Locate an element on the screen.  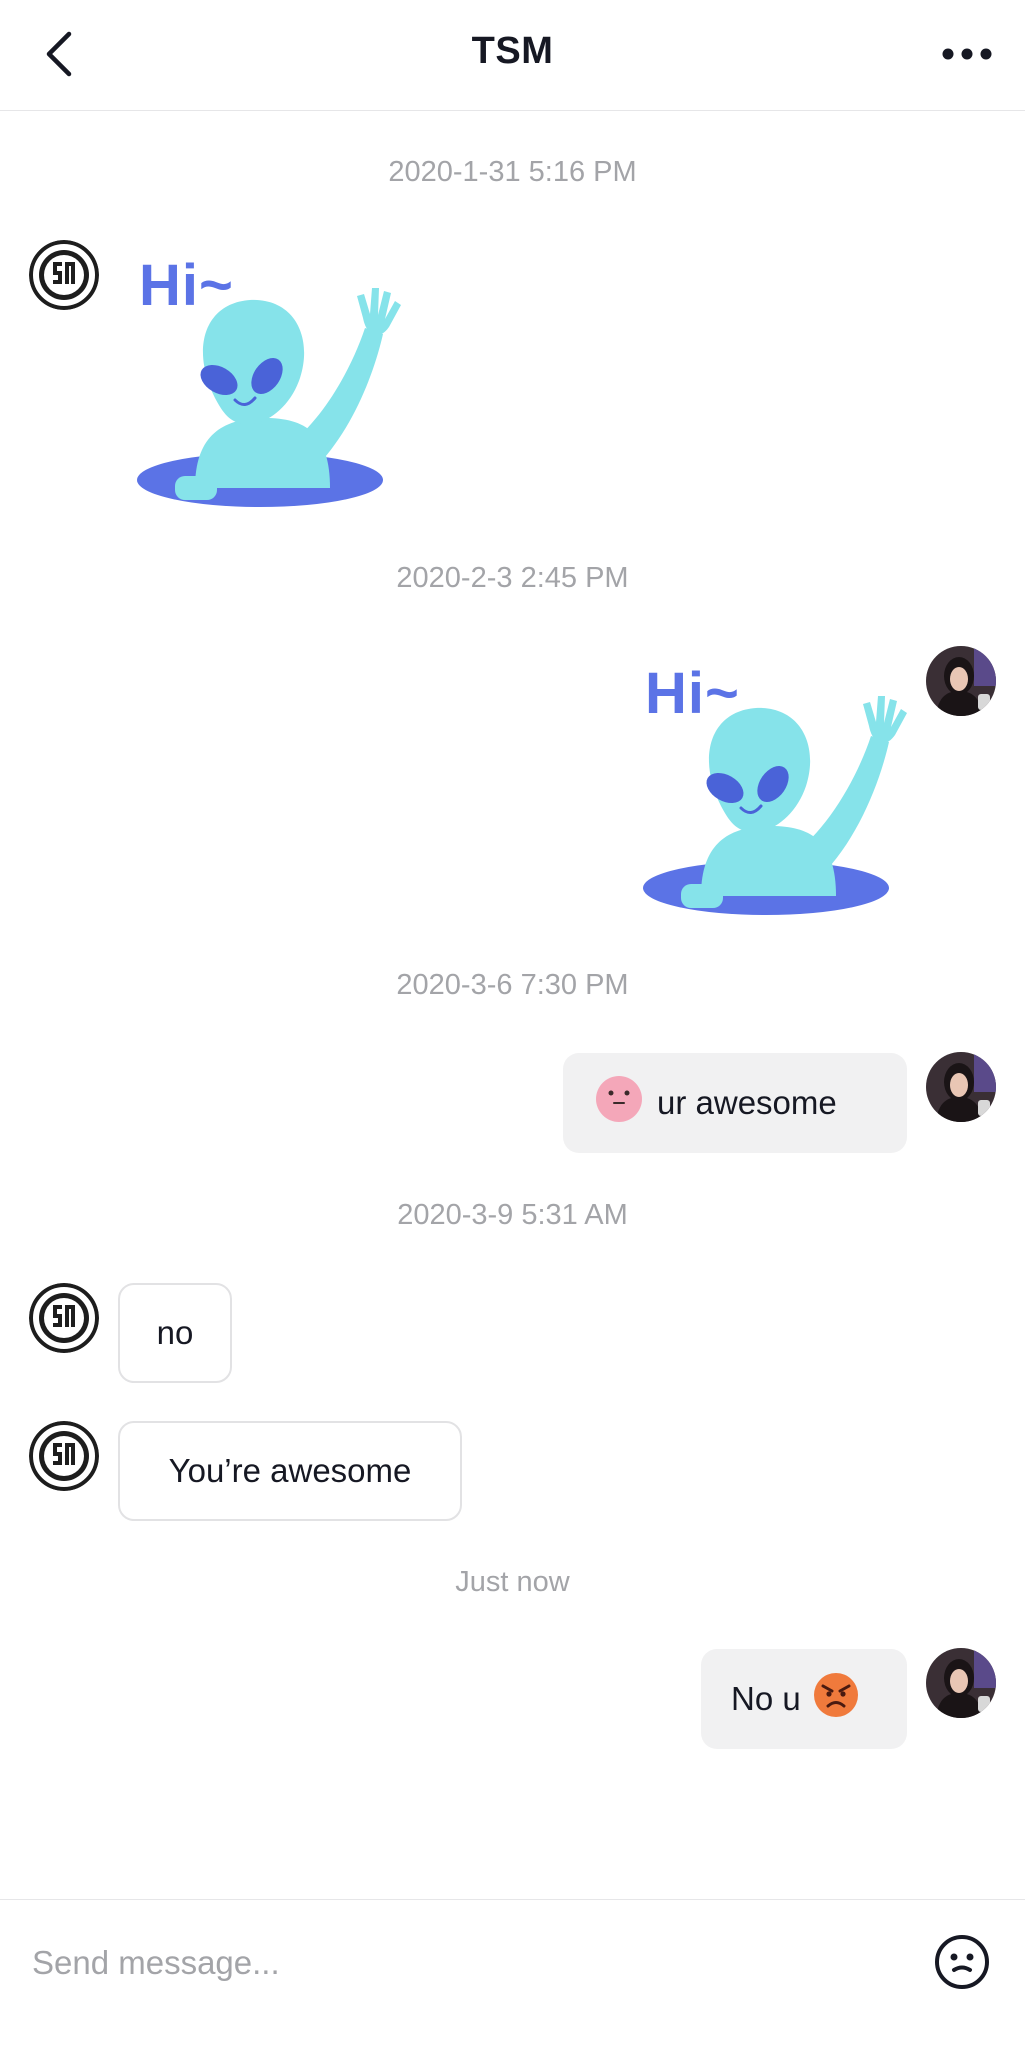
message-timestamp: 2020-1-31 5:16 PM is located at coordinates (512, 172).